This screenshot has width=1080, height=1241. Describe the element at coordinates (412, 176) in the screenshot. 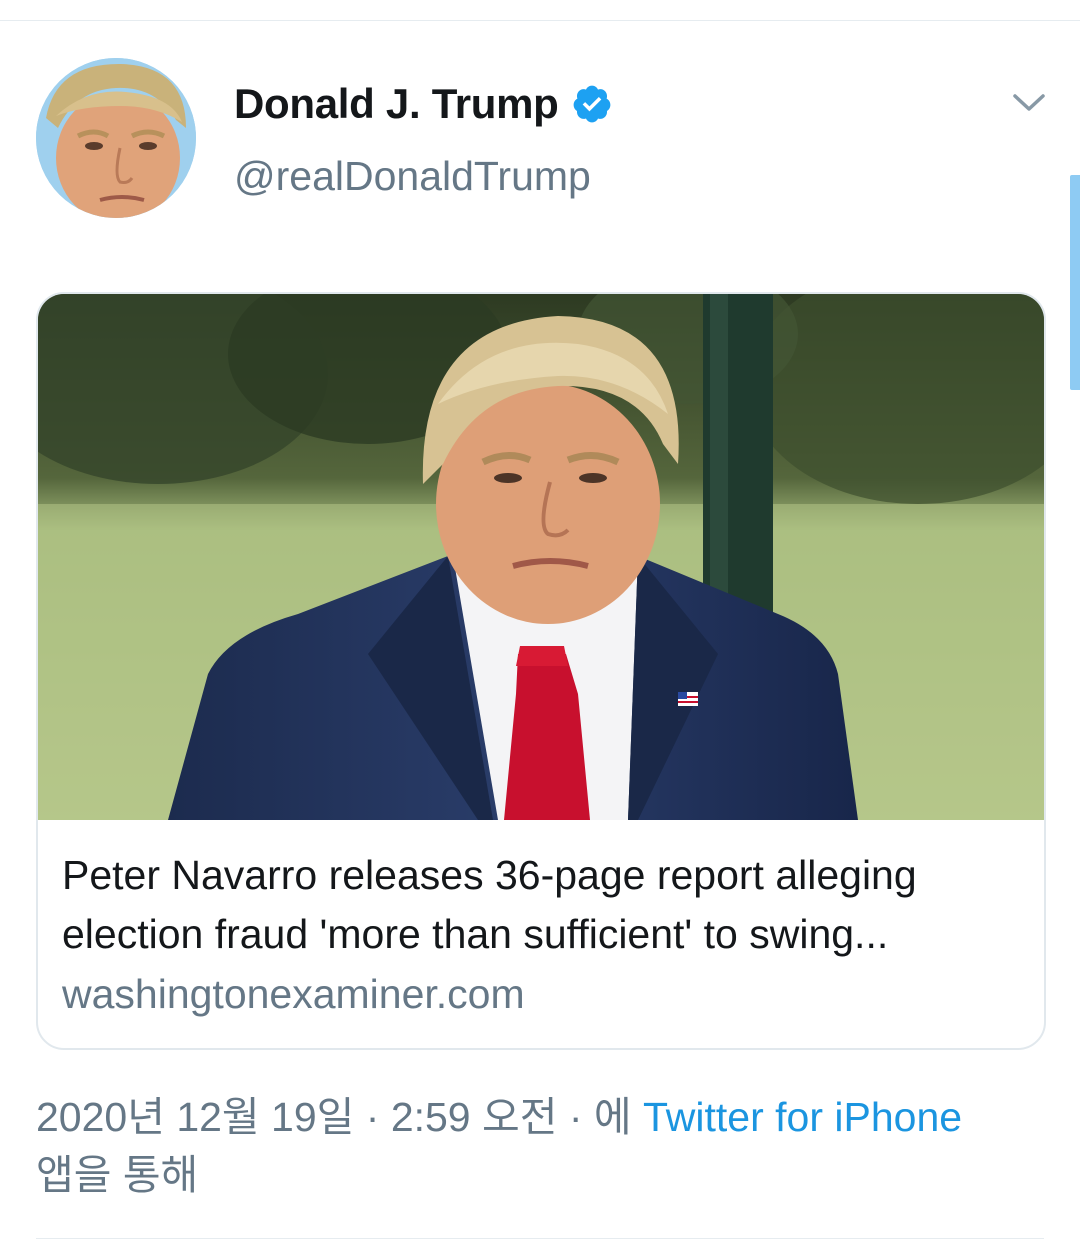

I see `author-handle: @realDonaldTrump` at that location.